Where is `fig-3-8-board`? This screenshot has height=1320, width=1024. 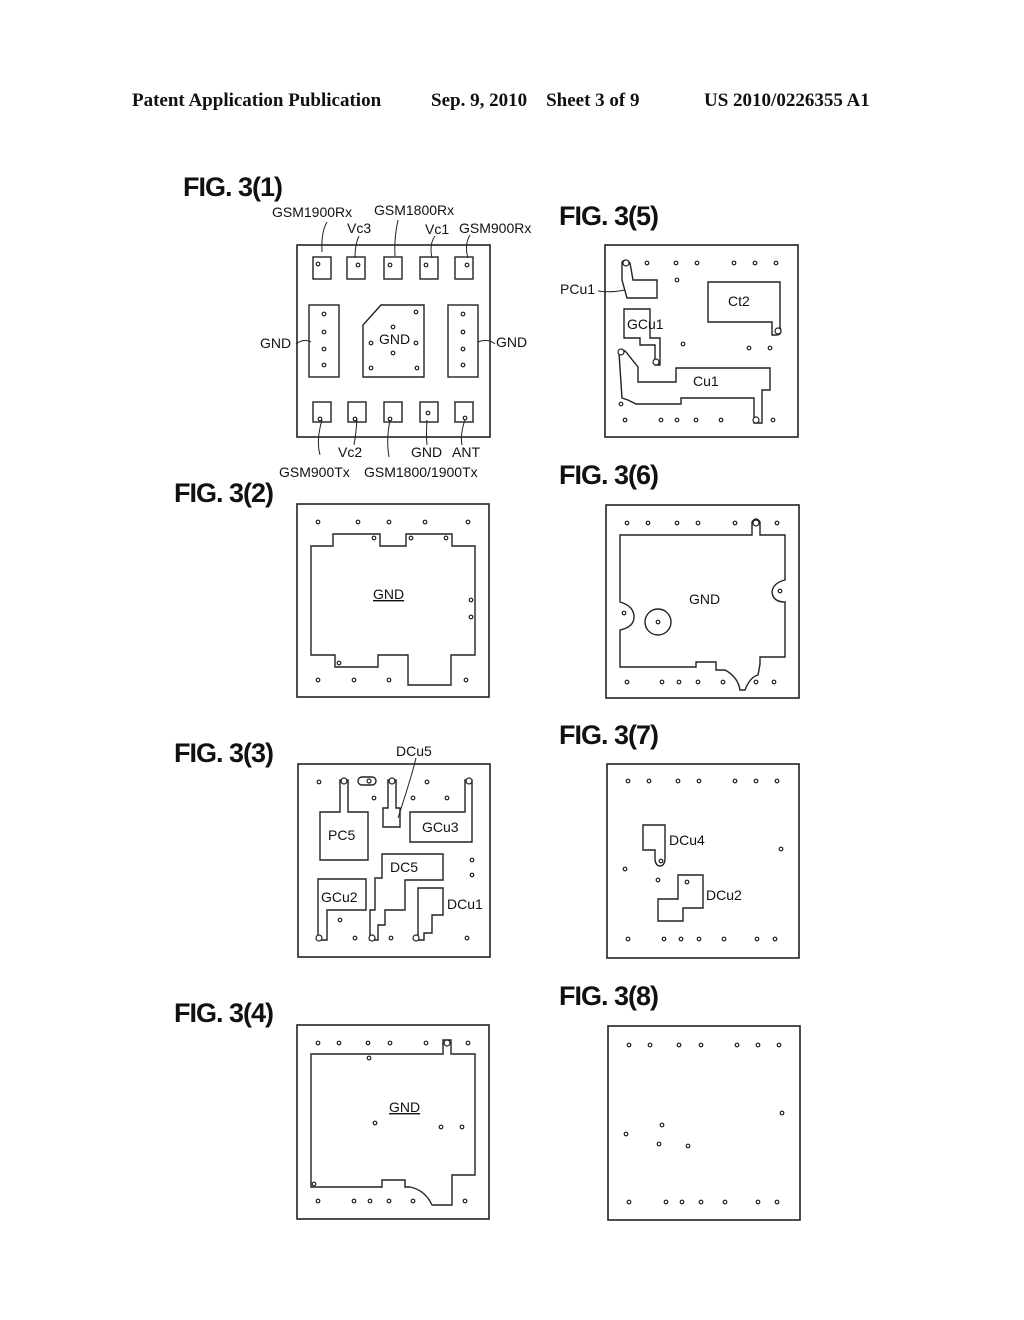 fig-3-8-board is located at coordinates (704, 1123).